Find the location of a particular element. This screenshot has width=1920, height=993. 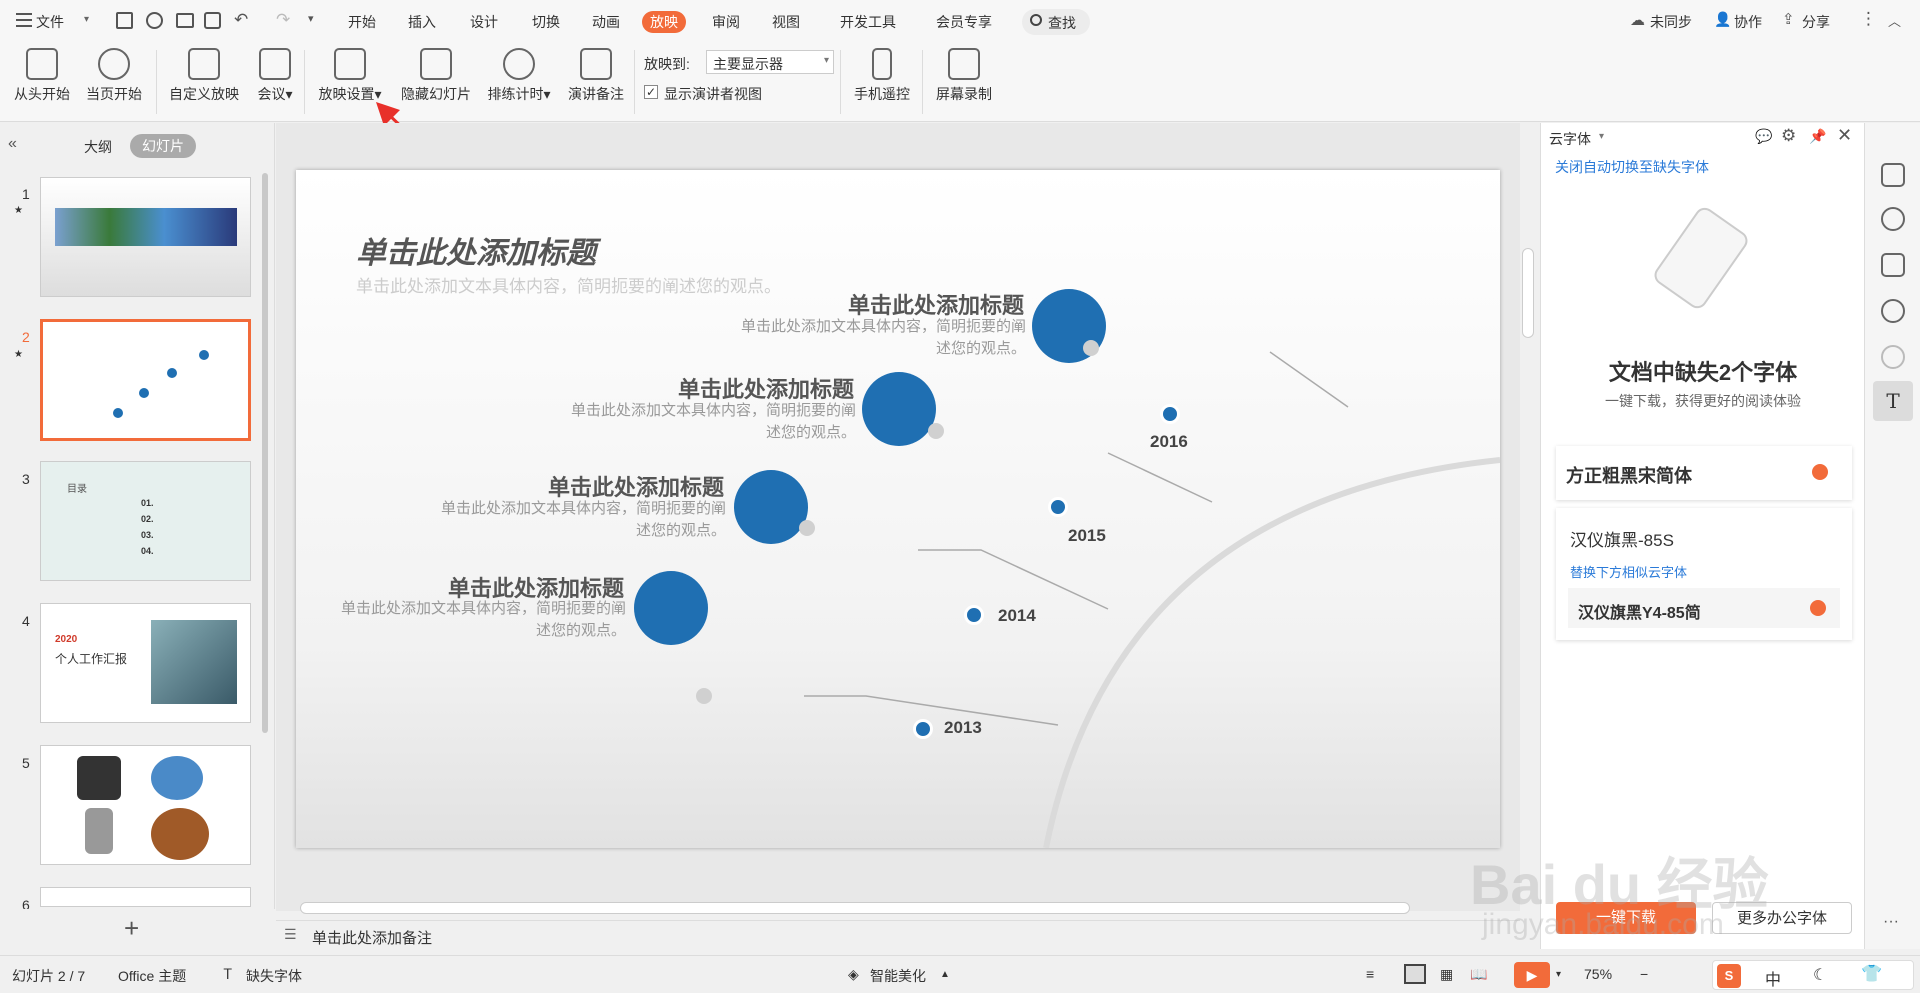

tab-member: 会员专享 is located at coordinates (964, 22).